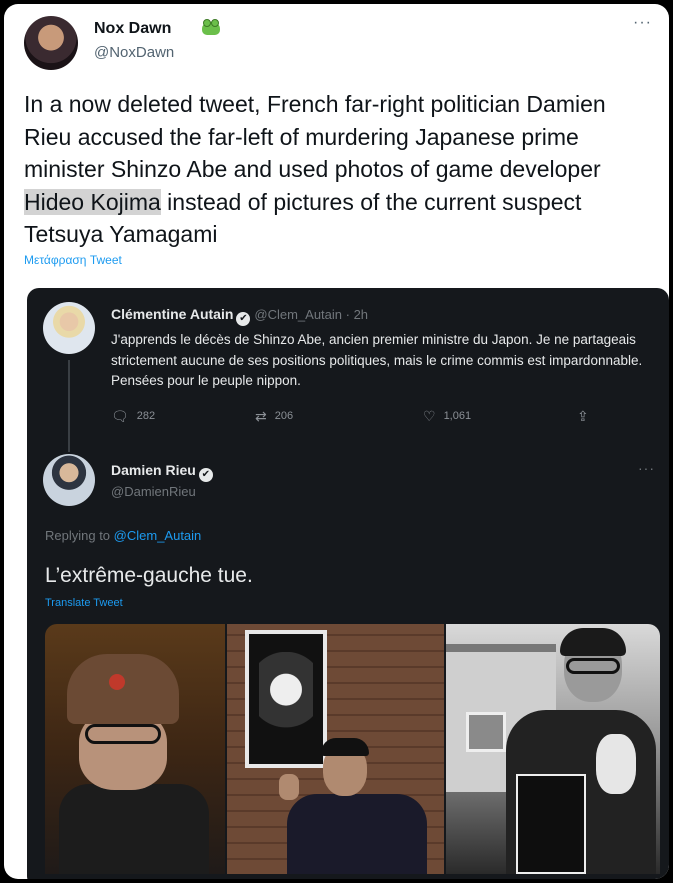  I want to click on like-action: ♡ 1,061, so click(447, 416).